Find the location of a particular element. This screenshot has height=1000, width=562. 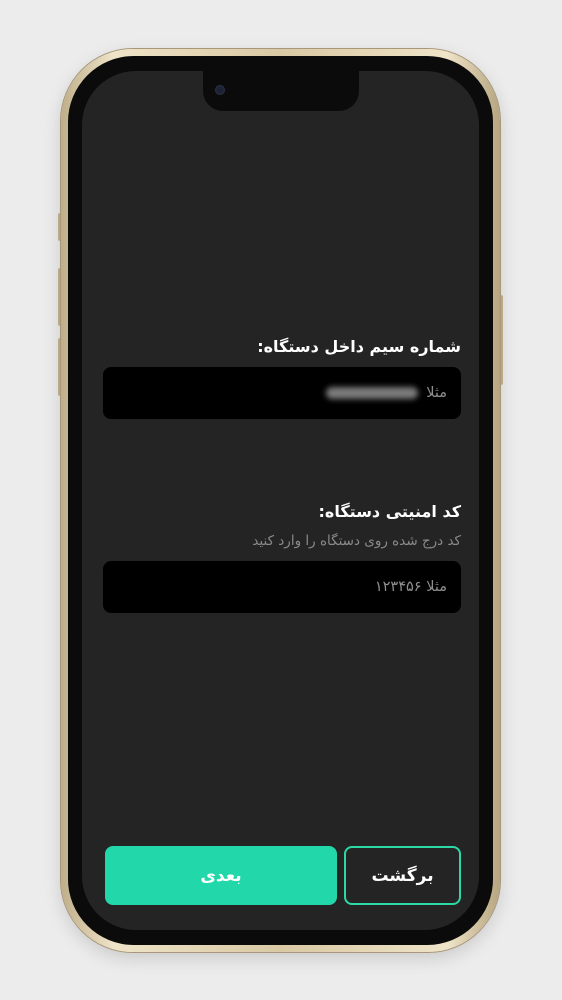

security-code-input: مثلا ۱۲۳۴۵۶ is located at coordinates (282, 587).